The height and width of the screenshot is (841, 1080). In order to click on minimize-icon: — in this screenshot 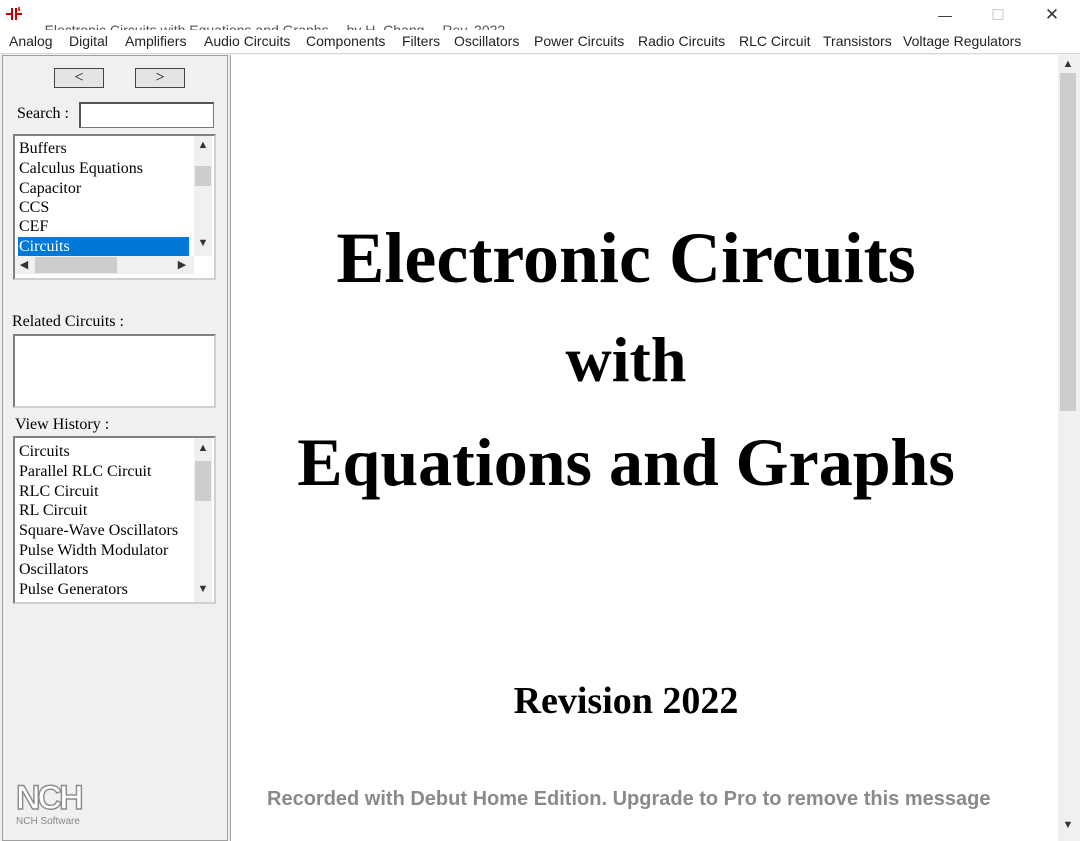, I will do `click(945, 15)`.